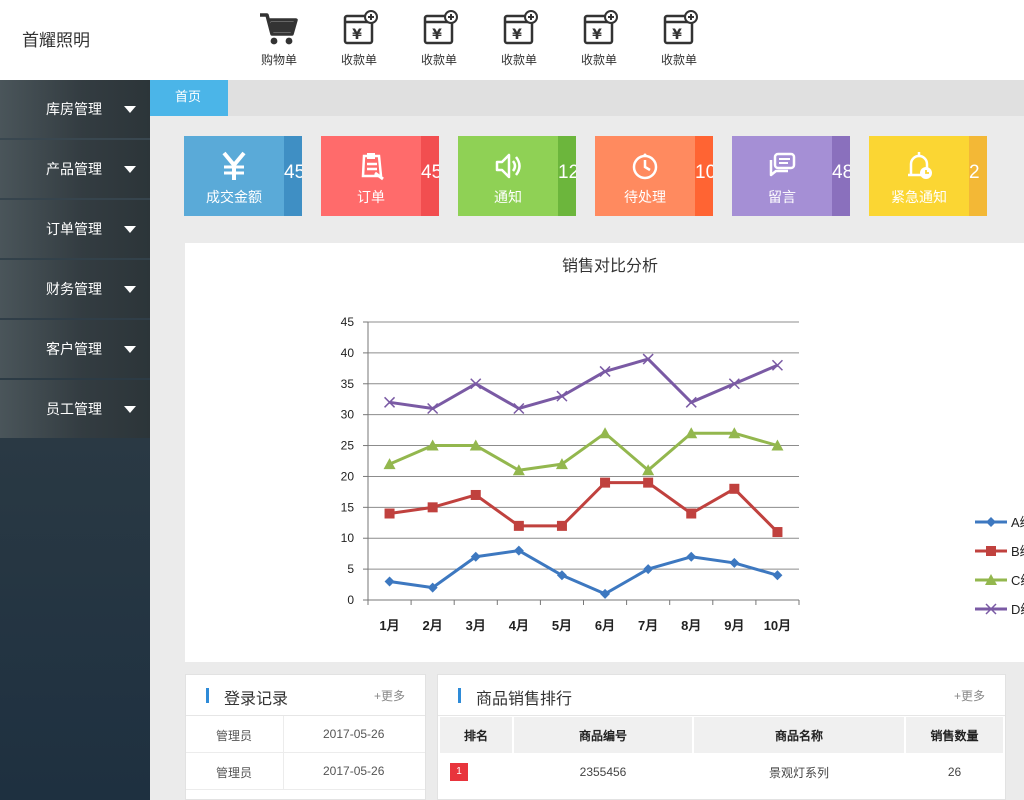 The image size is (1024, 800). Describe the element at coordinates (610, 266) in the screenshot. I see `chart-title: 销售对比分析` at that location.